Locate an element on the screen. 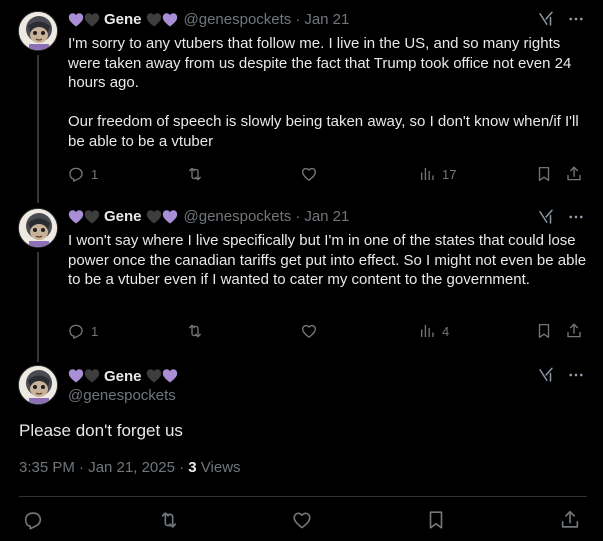 This screenshot has height=541, width=603. views-button: 4 is located at coordinates (433, 331).